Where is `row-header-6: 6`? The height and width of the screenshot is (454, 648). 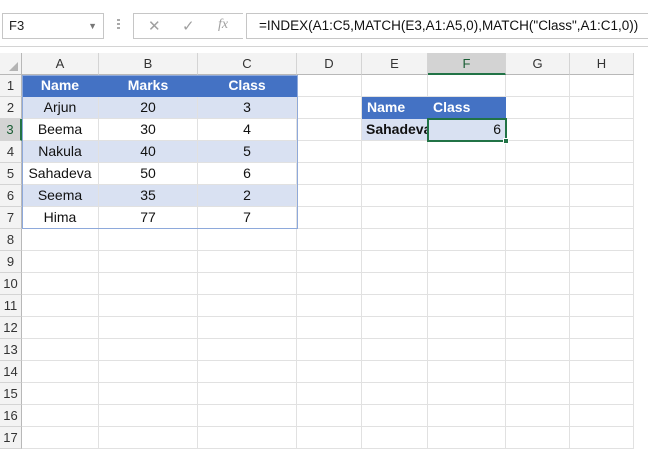 row-header-6: 6 is located at coordinates (11, 196).